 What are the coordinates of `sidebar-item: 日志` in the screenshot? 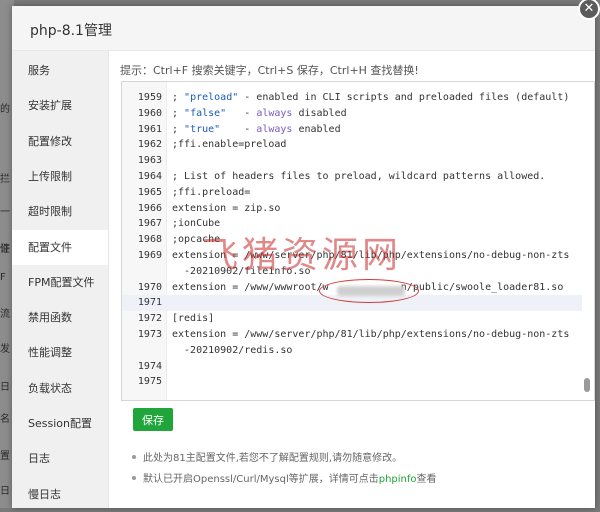 It's located at (60, 458).